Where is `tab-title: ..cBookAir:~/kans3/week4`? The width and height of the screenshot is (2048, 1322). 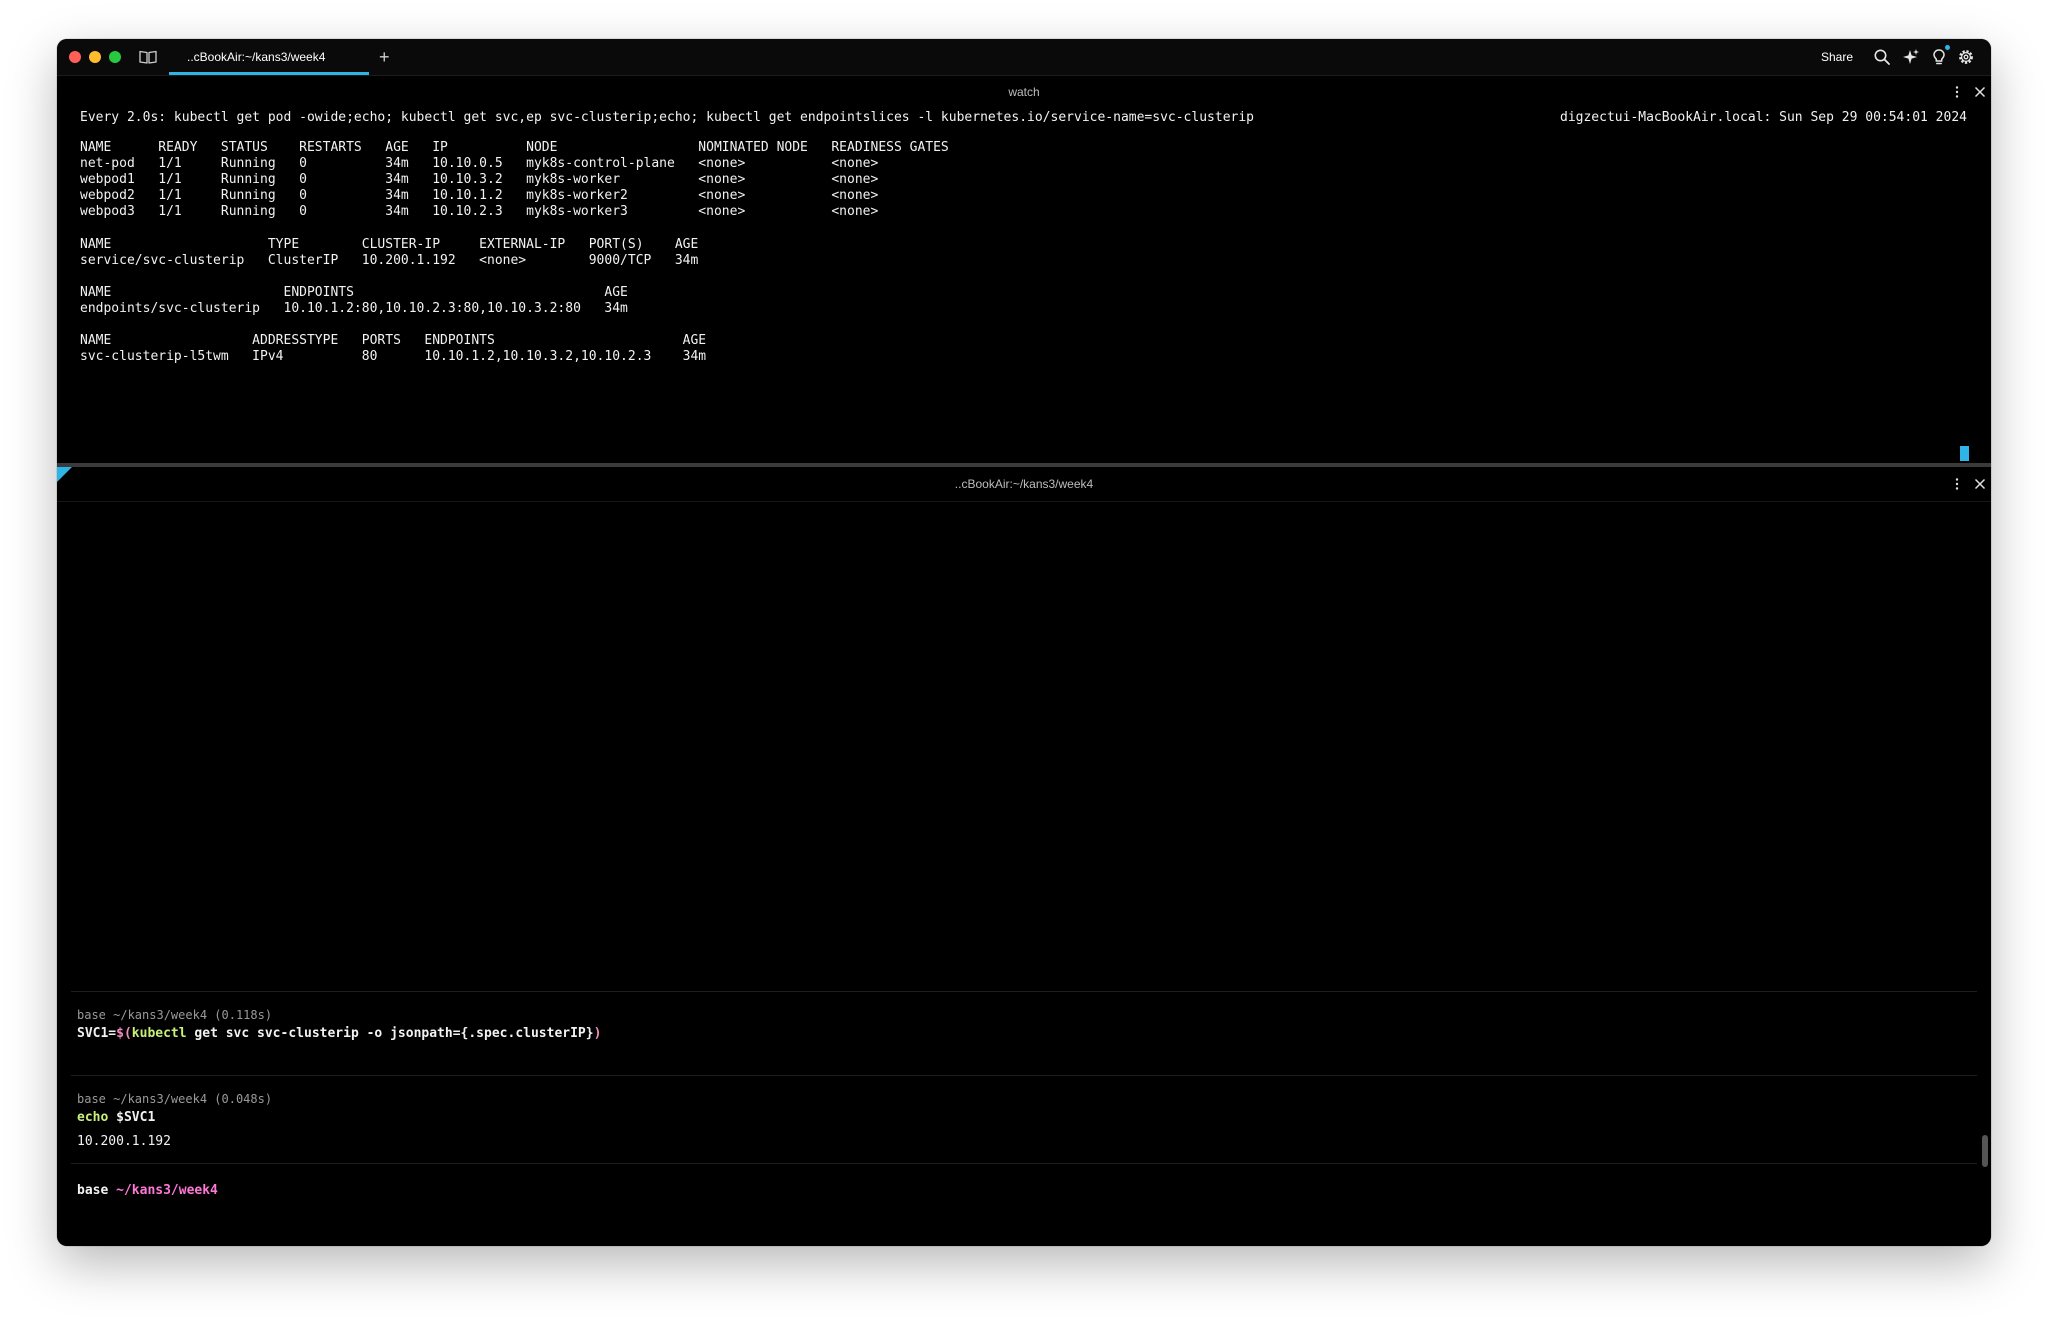 tab-title: ..cBookAir:~/kans3/week4 is located at coordinates (256, 57).